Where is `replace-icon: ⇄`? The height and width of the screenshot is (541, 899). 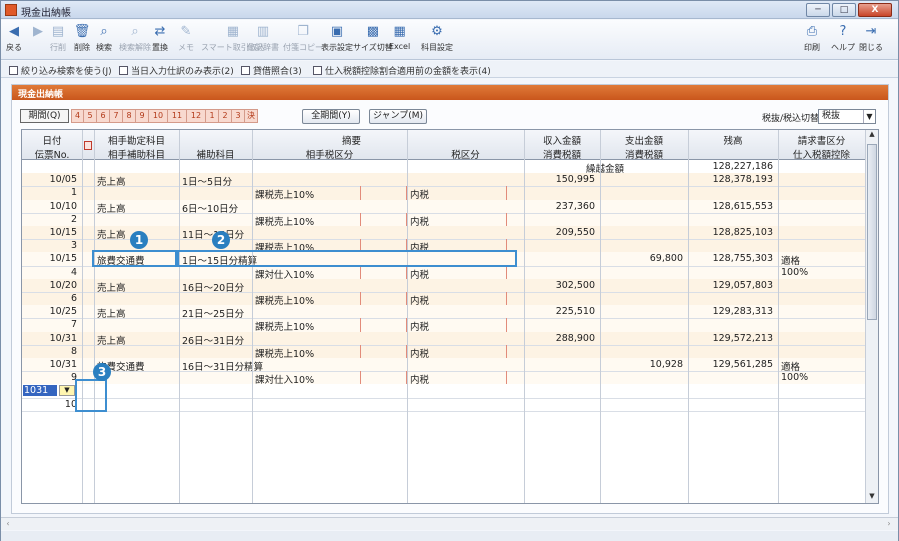 replace-icon: ⇄ is located at coordinates (160, 31).